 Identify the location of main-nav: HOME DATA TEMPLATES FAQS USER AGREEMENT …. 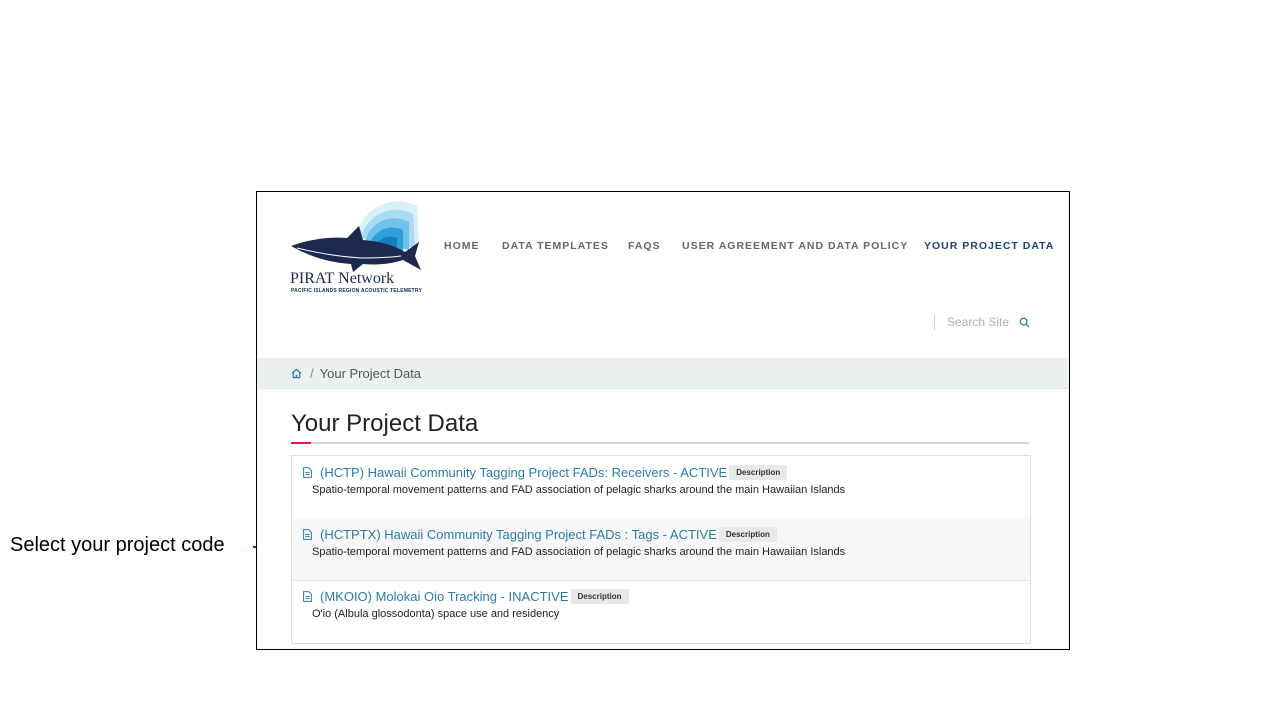
(663, 247).